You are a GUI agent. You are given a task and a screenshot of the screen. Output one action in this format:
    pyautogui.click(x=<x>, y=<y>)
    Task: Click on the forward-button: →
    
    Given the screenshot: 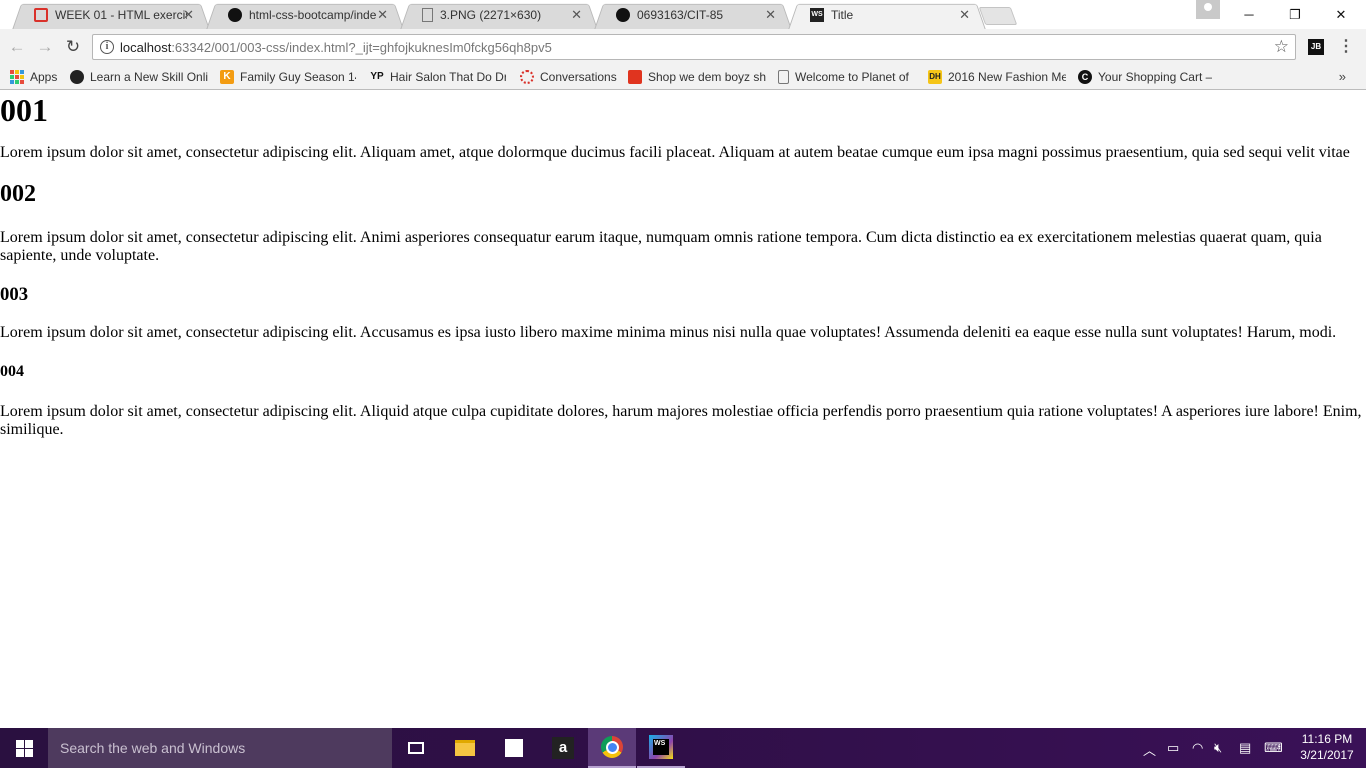 What is the action you would take?
    pyautogui.click(x=45, y=47)
    